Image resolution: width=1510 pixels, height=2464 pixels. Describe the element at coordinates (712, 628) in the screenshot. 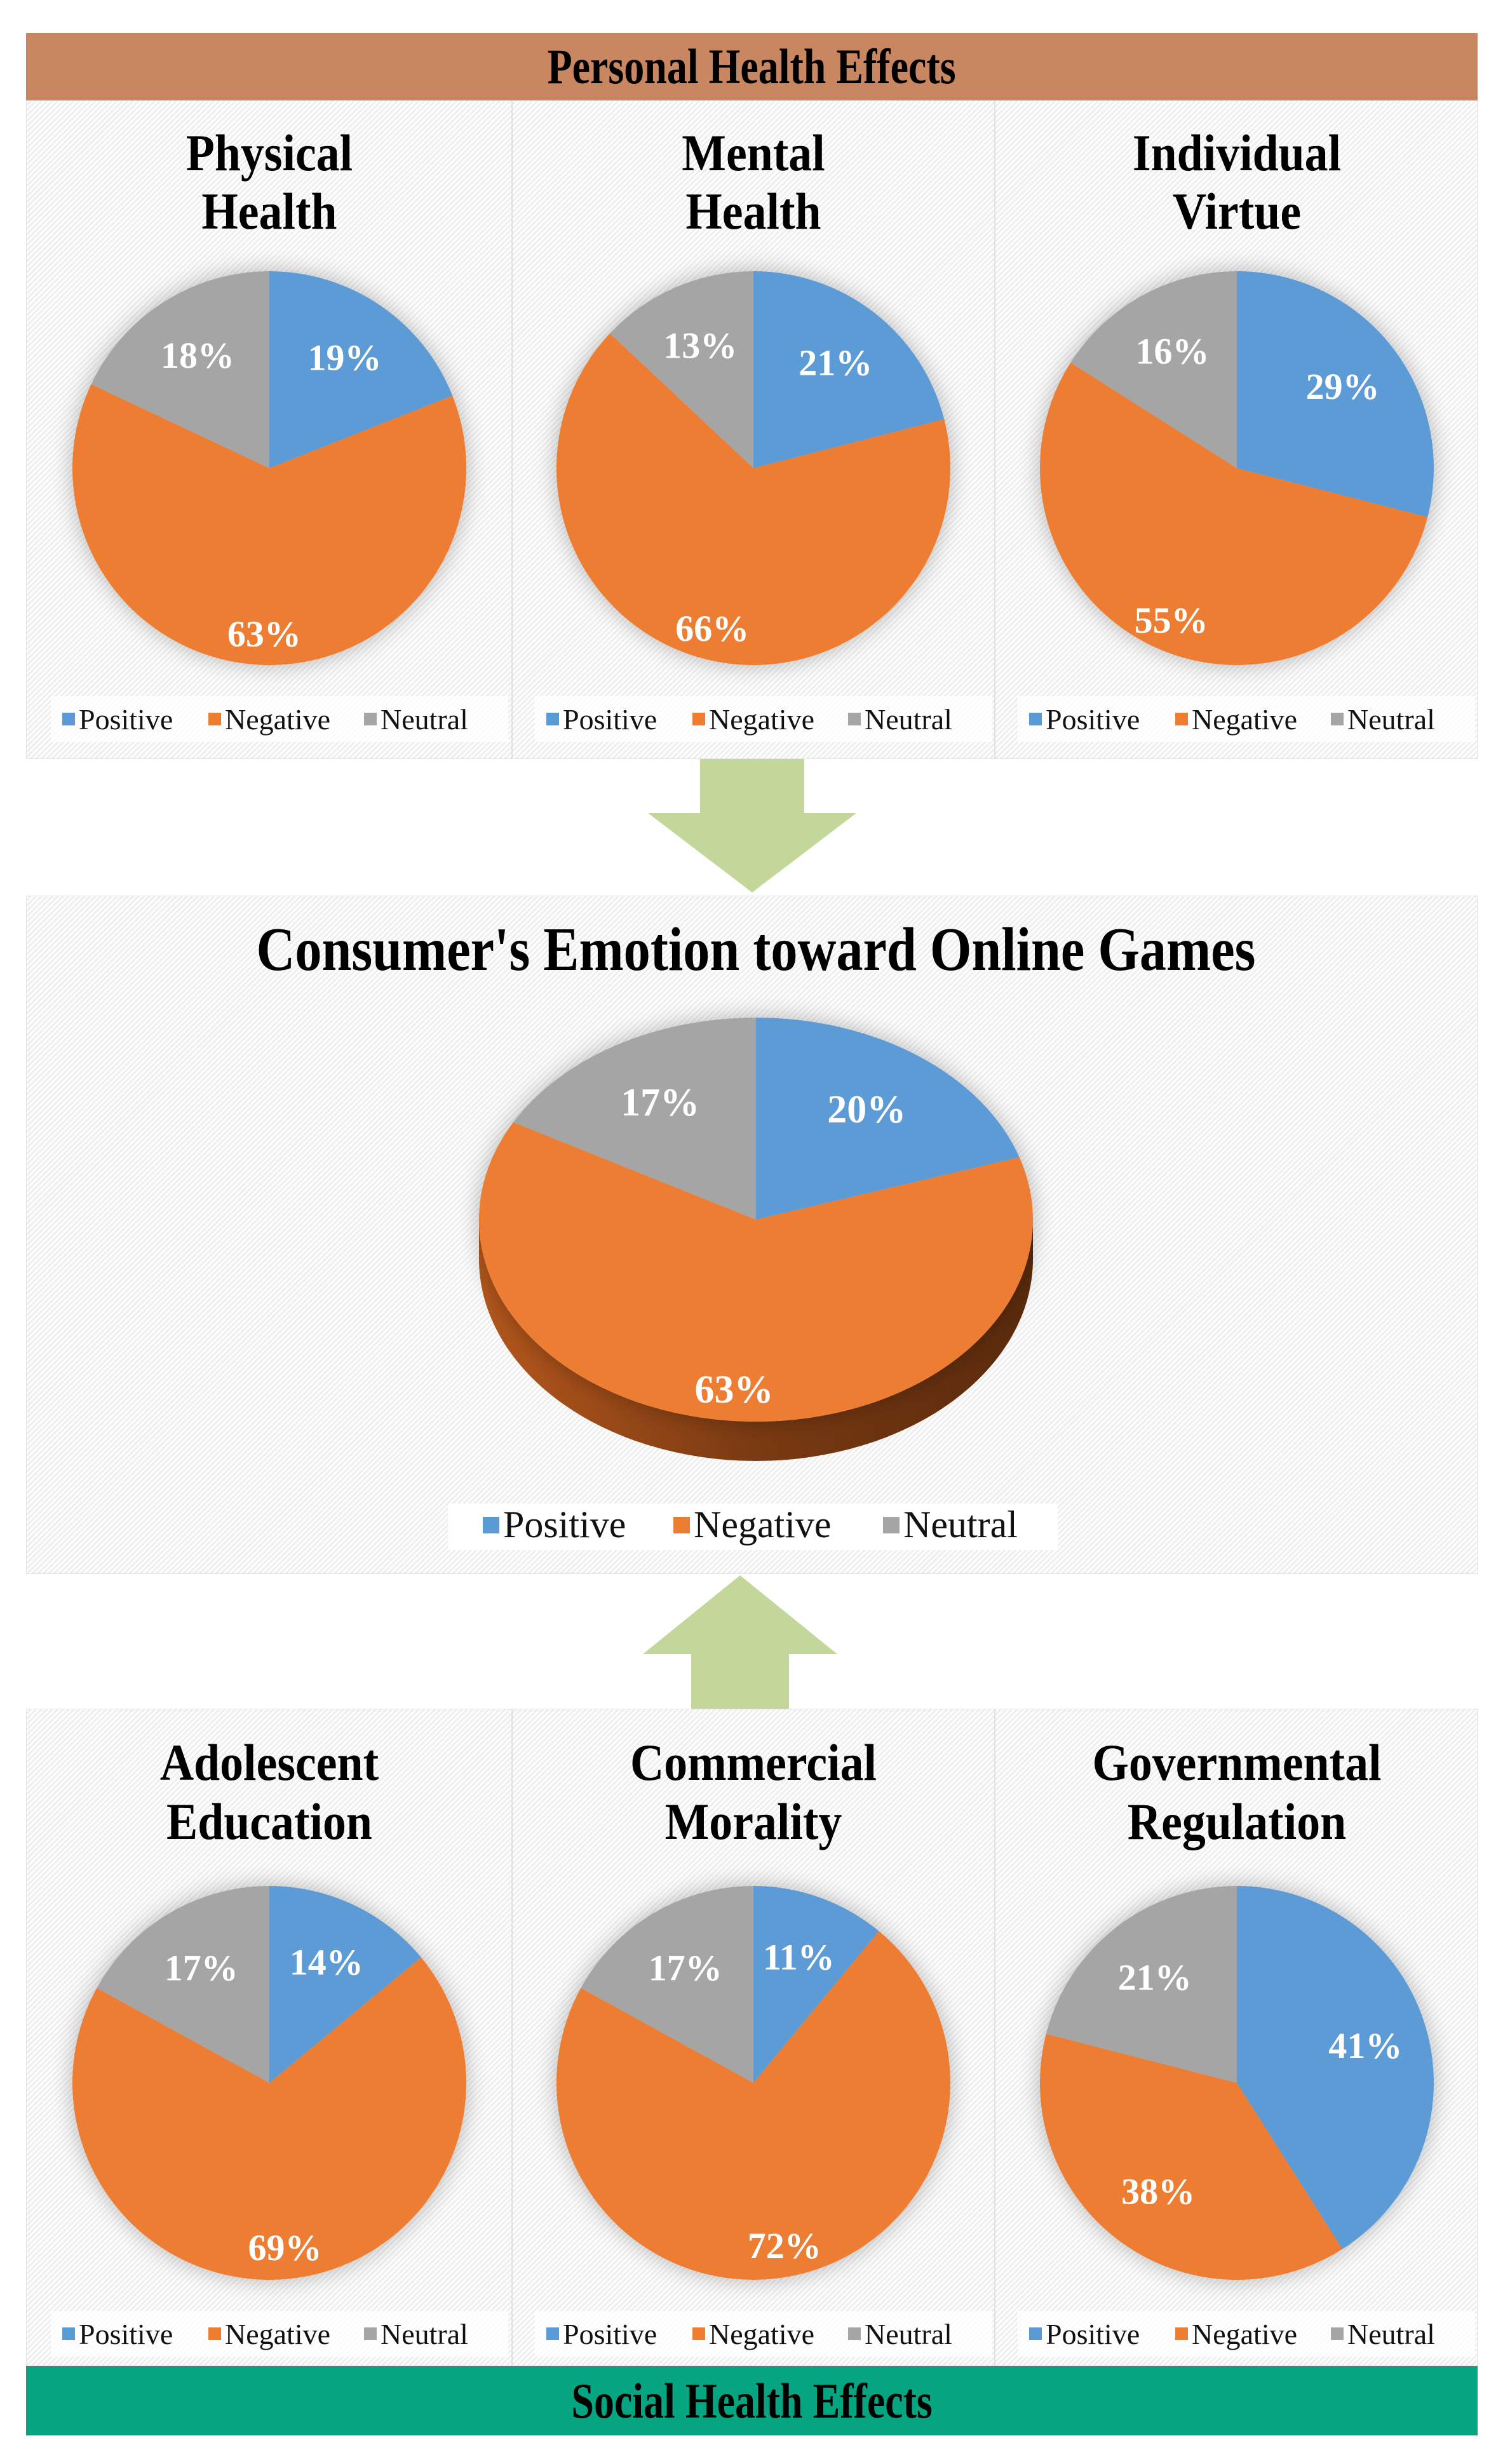

I see `data-label-negative: 66%` at that location.